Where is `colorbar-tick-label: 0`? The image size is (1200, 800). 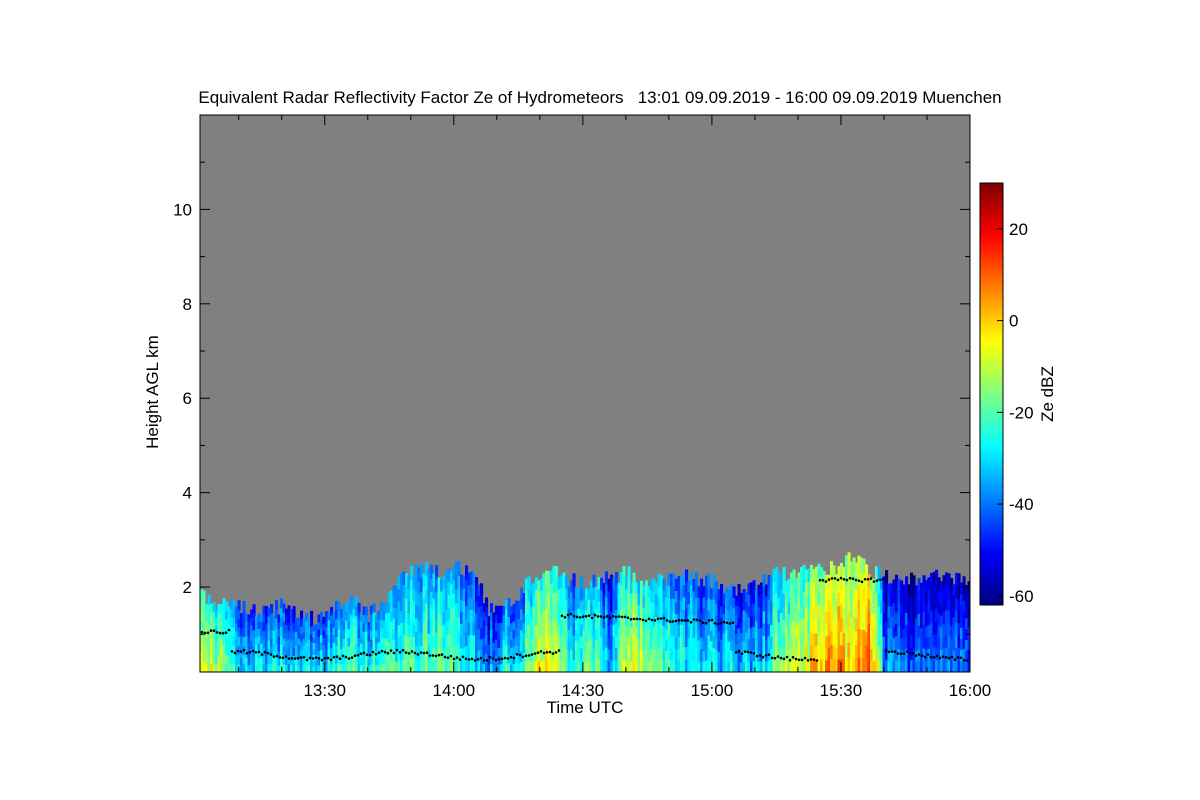 colorbar-tick-label: 0 is located at coordinates (1013, 321).